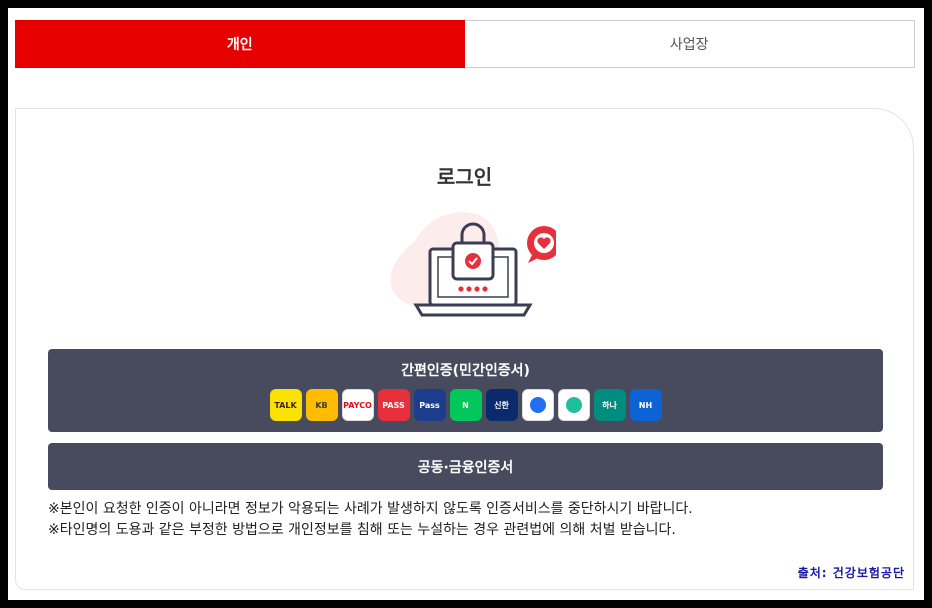 This screenshot has height=608, width=932. Describe the element at coordinates (689, 44) in the screenshot. I see `tab-business: 사업장` at that location.